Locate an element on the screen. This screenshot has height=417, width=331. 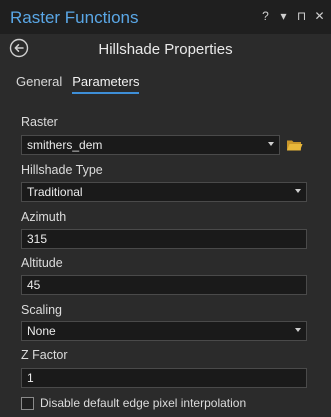
edge-interpolation-label: Disable default edge pixel interpolation is located at coordinates (143, 403).